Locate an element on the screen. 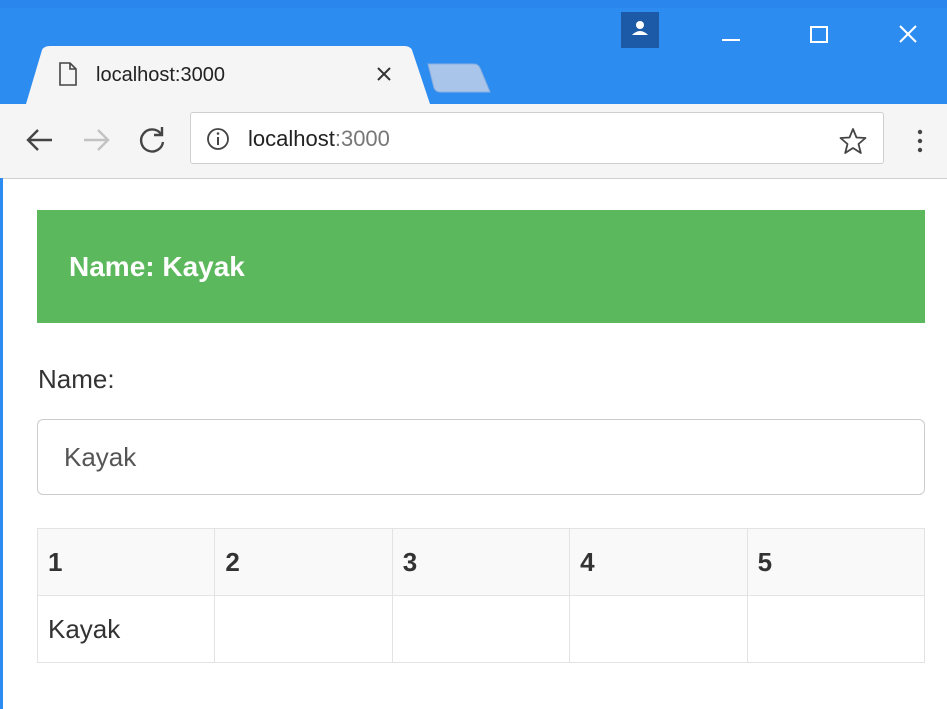  profile-button is located at coordinates (640, 30).